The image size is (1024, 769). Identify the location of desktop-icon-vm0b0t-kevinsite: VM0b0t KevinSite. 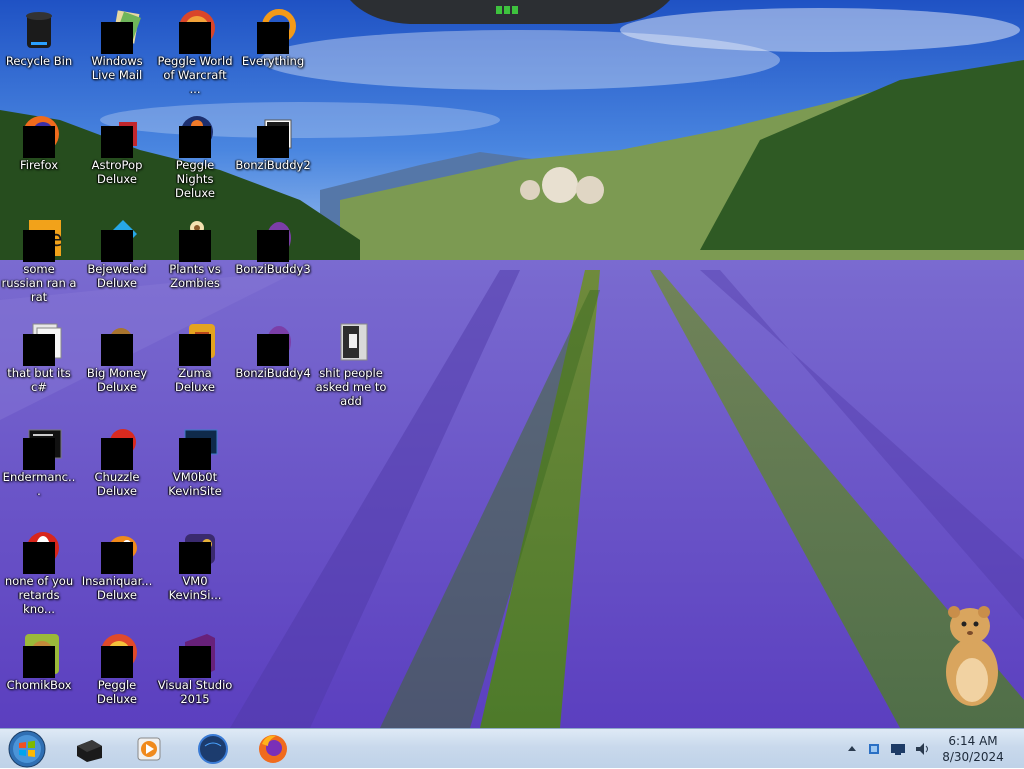
(195, 468).